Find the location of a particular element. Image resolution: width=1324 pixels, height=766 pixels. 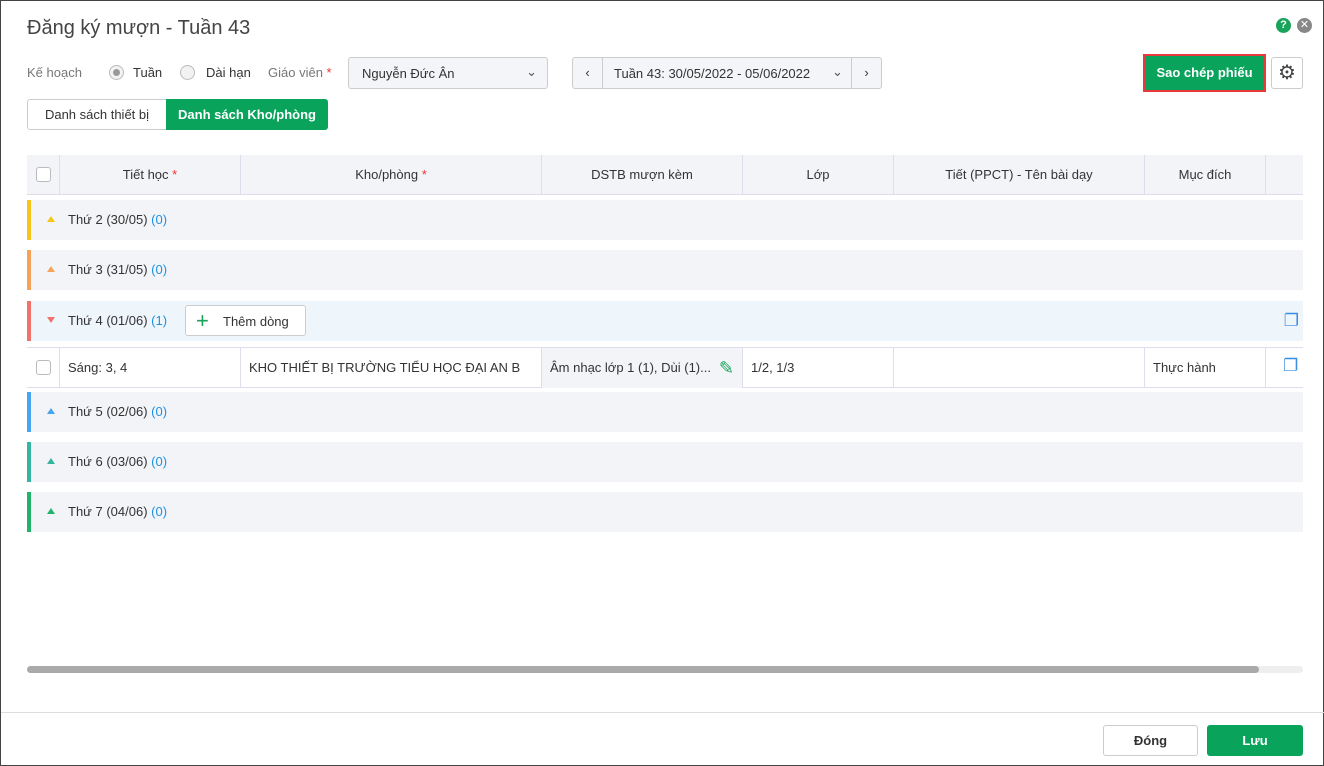

horizontal-scrollbar is located at coordinates (665, 669).